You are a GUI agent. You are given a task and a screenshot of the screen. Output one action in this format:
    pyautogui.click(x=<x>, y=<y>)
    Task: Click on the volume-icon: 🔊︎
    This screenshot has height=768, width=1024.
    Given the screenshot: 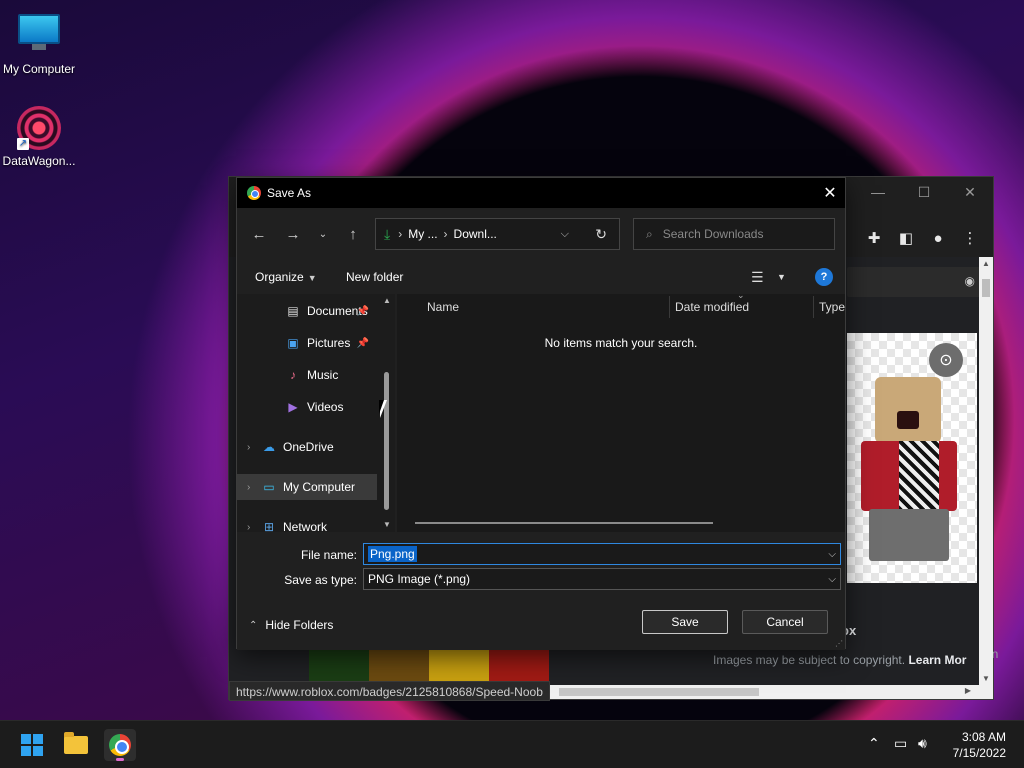 What is the action you would take?
    pyautogui.click(x=922, y=743)
    